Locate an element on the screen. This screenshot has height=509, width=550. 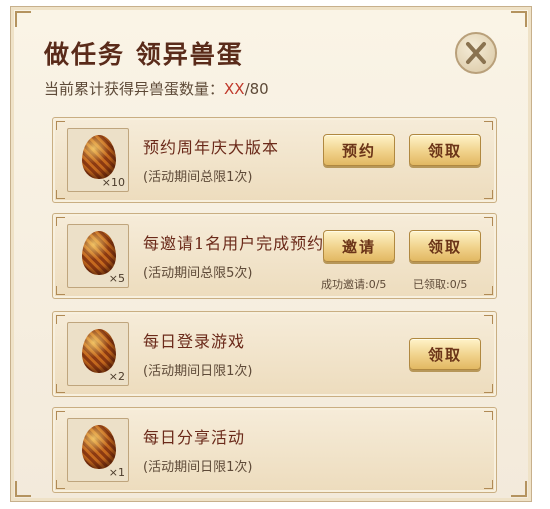
invite-progress: 成功邀请:0/5 is located at coordinates (354, 284).